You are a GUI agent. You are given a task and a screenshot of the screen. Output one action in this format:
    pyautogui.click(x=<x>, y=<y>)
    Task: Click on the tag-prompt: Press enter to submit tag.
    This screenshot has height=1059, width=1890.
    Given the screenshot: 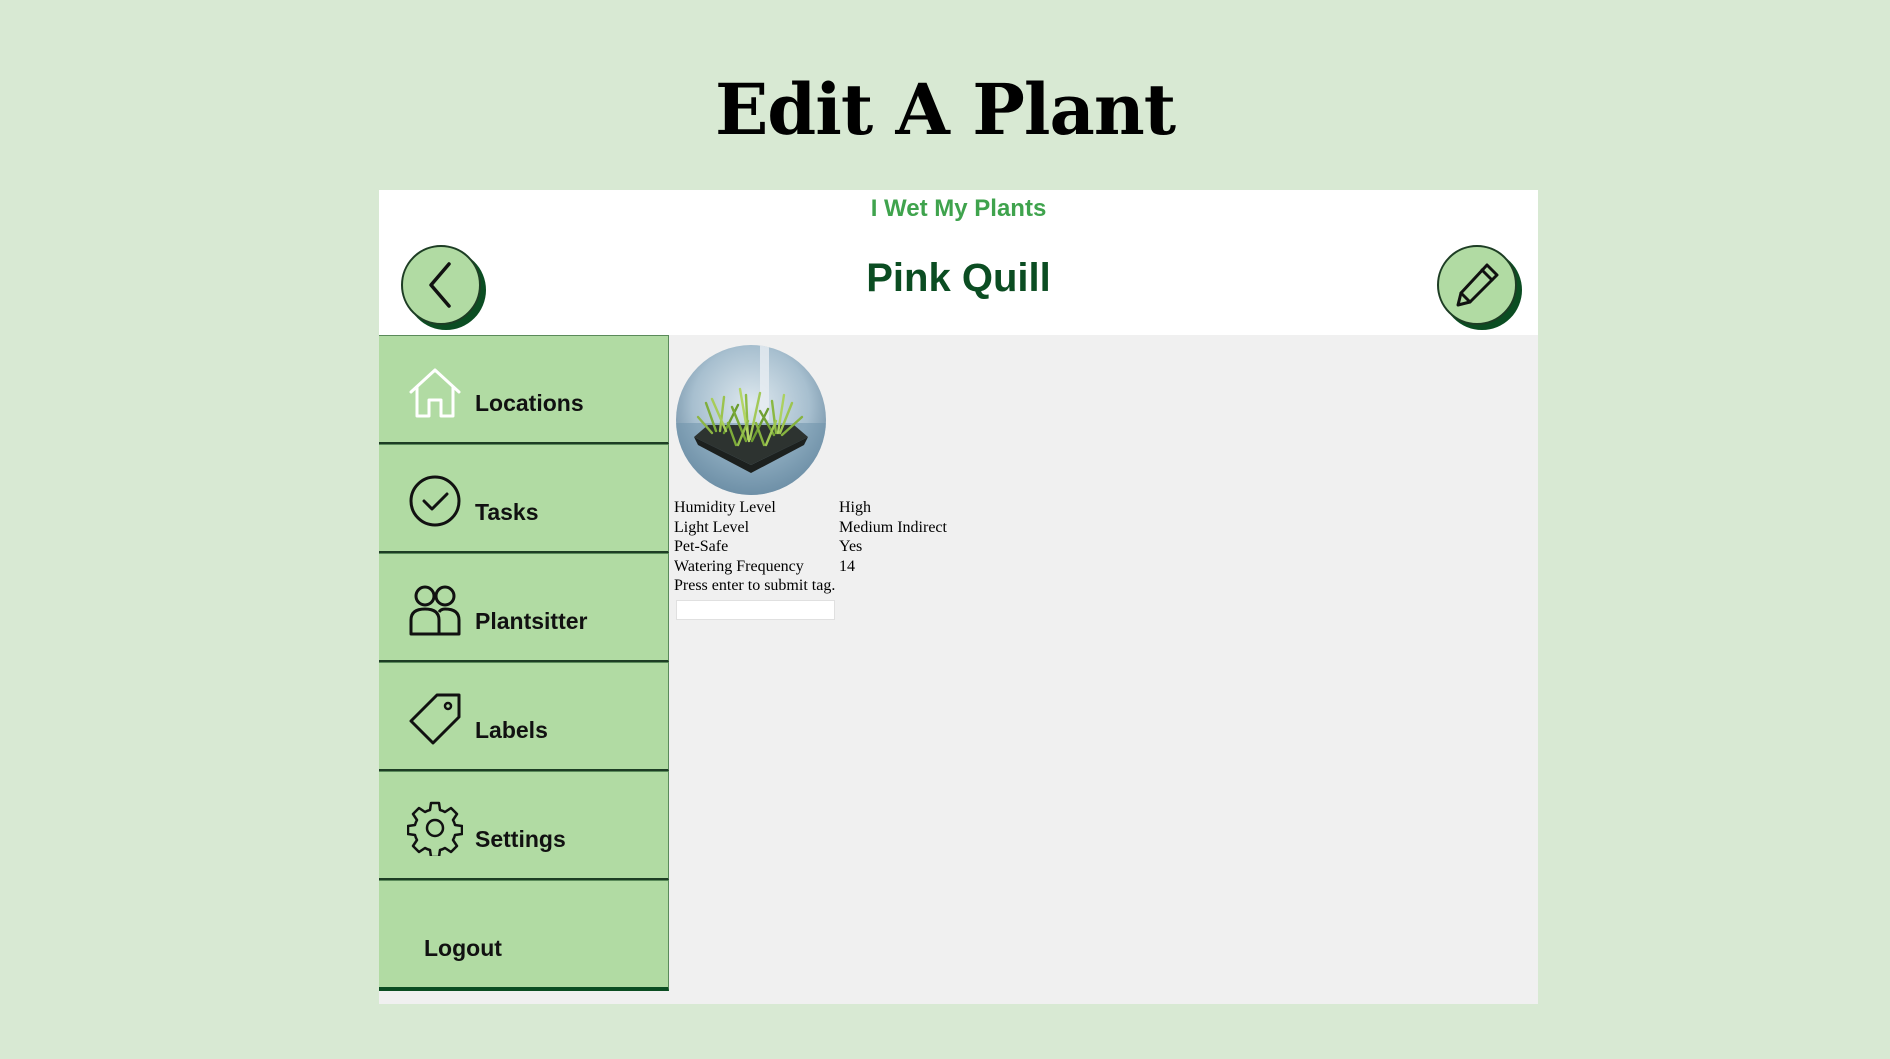 What is the action you would take?
    pyautogui.click(x=755, y=585)
    